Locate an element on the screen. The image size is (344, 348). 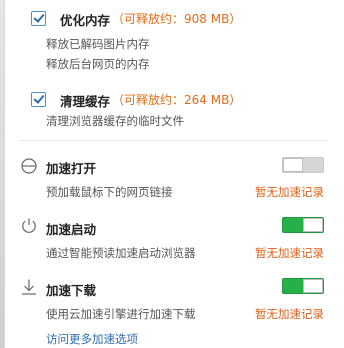
clear-cache-amount: （可释放约：264 MB） is located at coordinates (177, 100).